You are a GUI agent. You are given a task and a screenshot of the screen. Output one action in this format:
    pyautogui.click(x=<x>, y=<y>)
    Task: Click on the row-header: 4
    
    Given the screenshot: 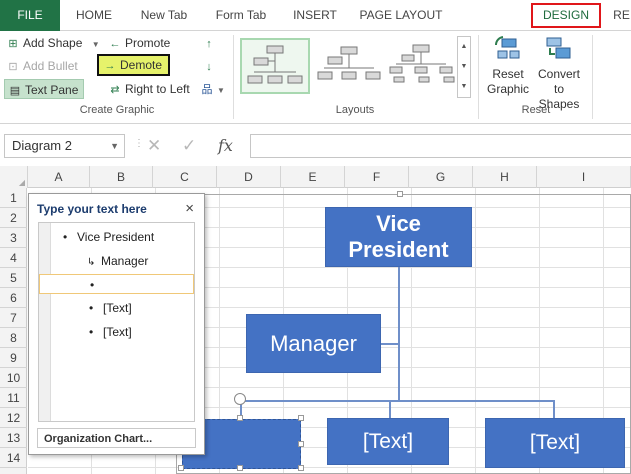 What is the action you would take?
    pyautogui.click(x=13, y=258)
    